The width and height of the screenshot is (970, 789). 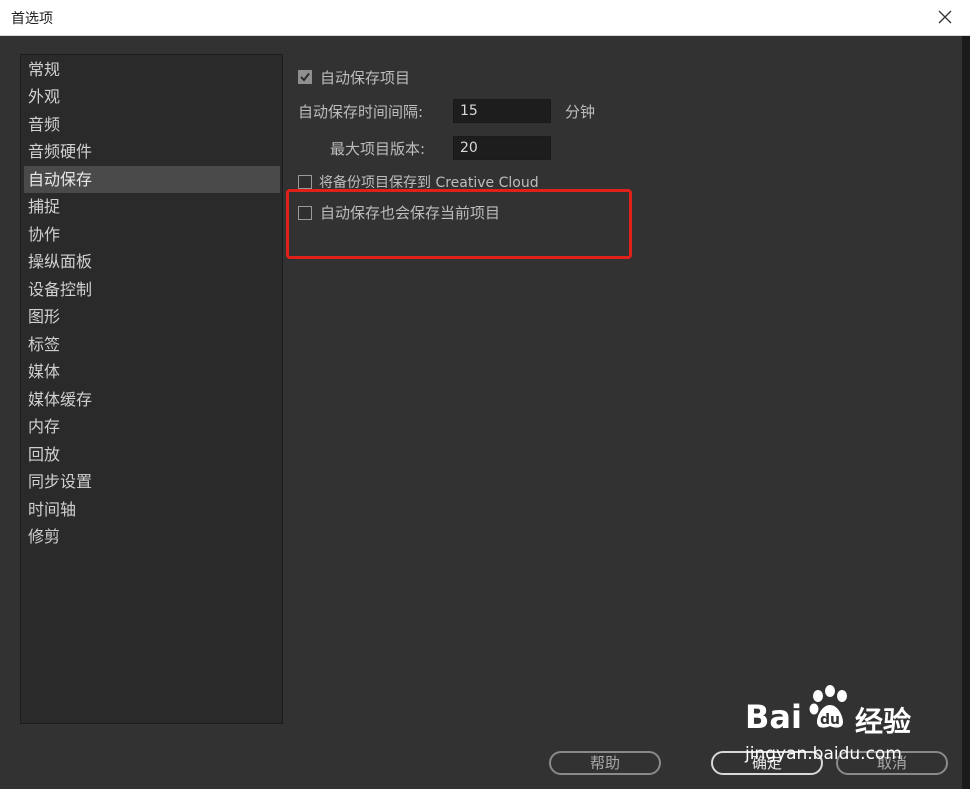 What do you see at coordinates (305, 182) in the screenshot?
I see `cloud-backup-checkbox` at bounding box center [305, 182].